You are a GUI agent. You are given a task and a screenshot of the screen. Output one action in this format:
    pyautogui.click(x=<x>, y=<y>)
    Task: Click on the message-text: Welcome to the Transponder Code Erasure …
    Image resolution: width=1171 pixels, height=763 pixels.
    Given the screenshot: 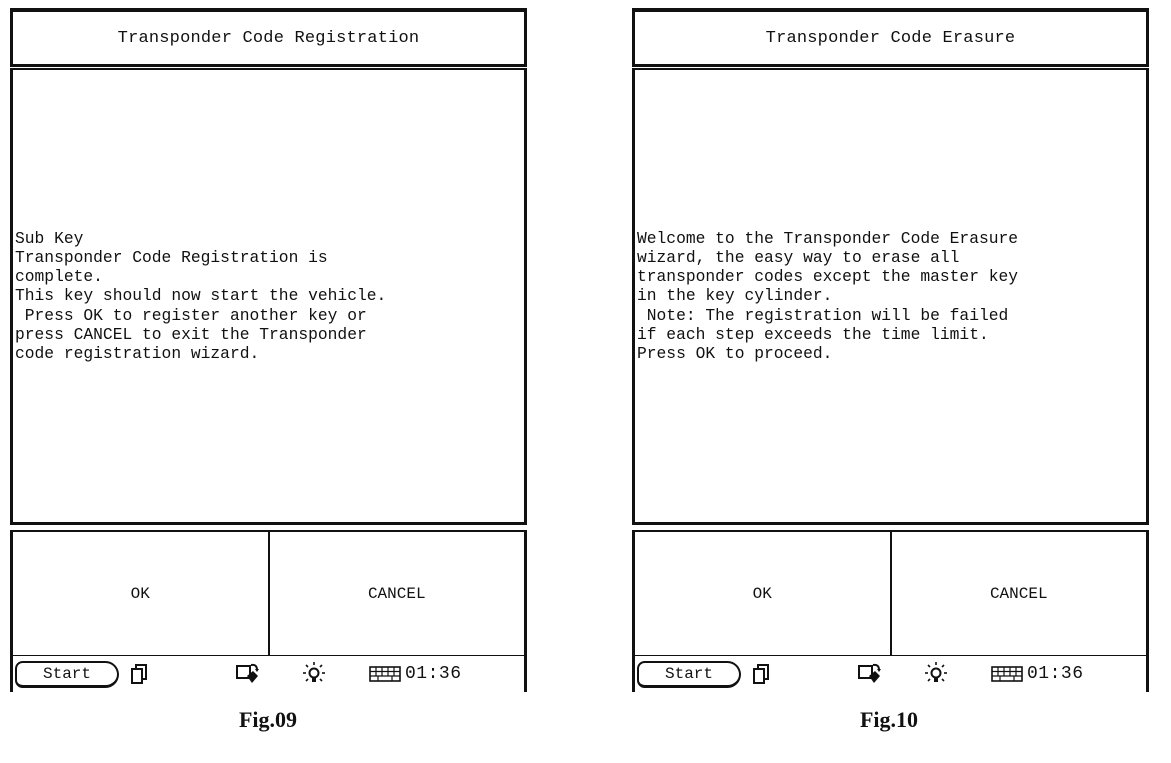 What is the action you would take?
    pyautogui.click(x=828, y=295)
    